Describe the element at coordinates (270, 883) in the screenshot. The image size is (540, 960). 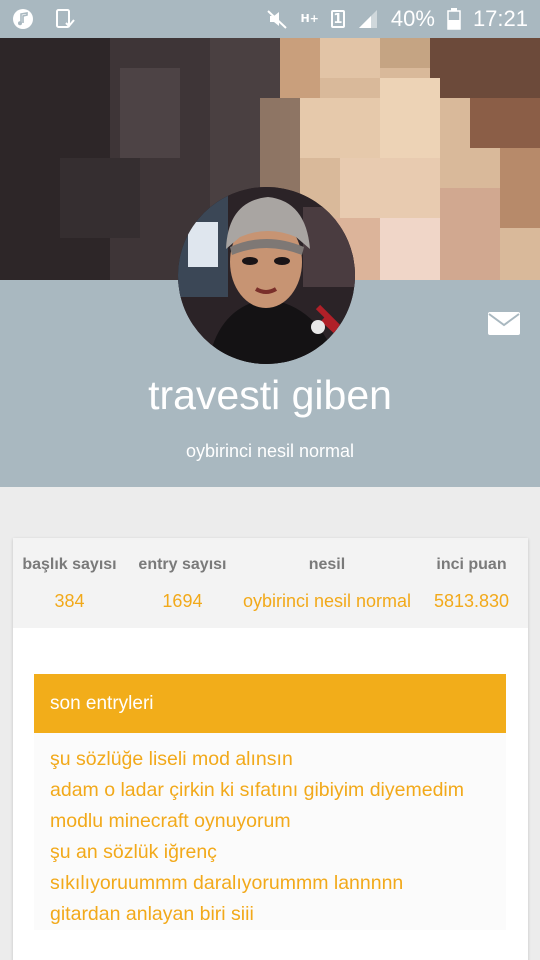
I see `entry-link: sıkılıyoruummm daralıyorummm lannnnn` at that location.